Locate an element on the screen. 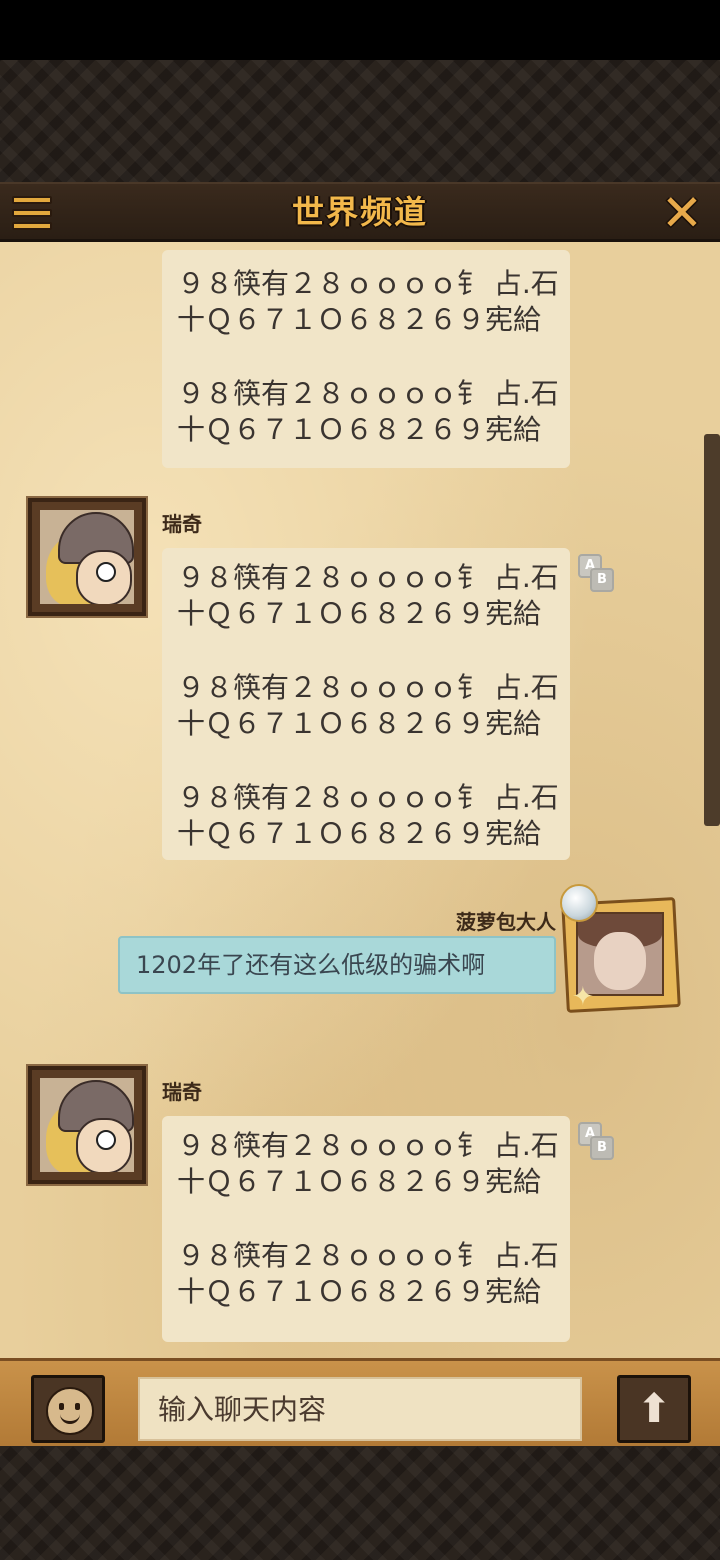 This screenshot has height=1560, width=720. channel-title: 世界频道 is located at coordinates (359, 212).